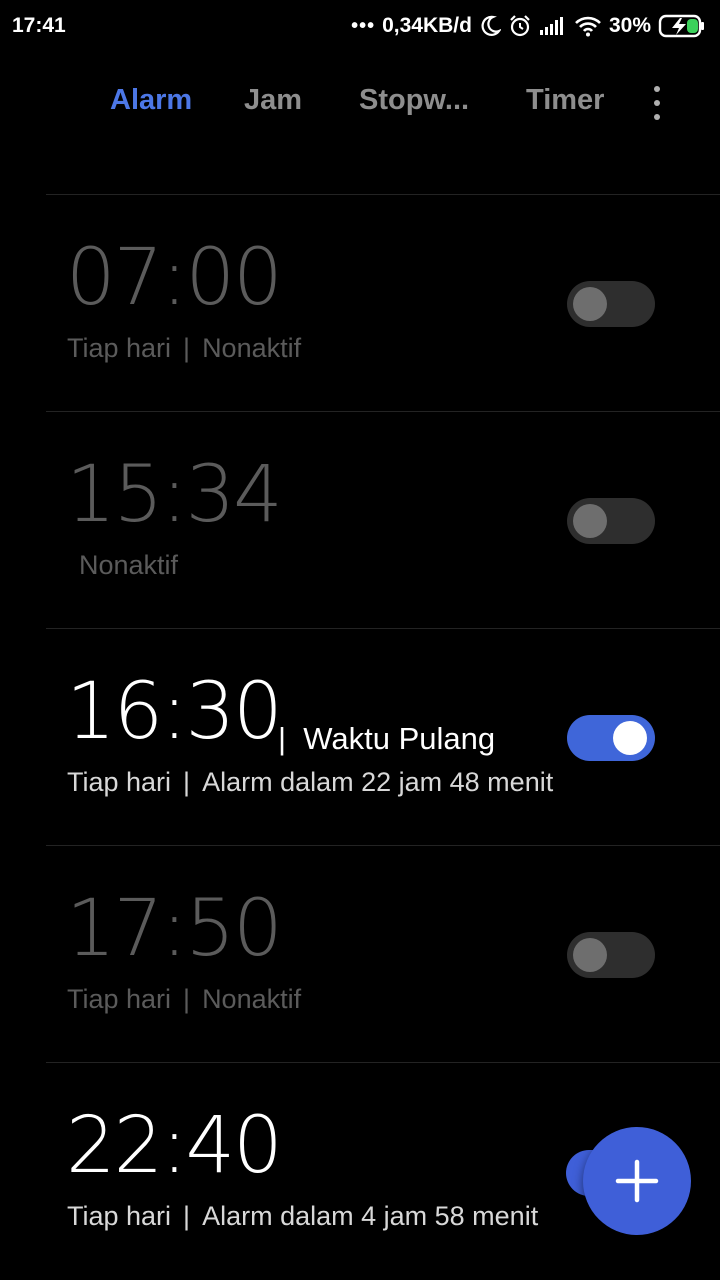 The height and width of the screenshot is (1280, 720). I want to click on plus-icon, so click(637, 1181).